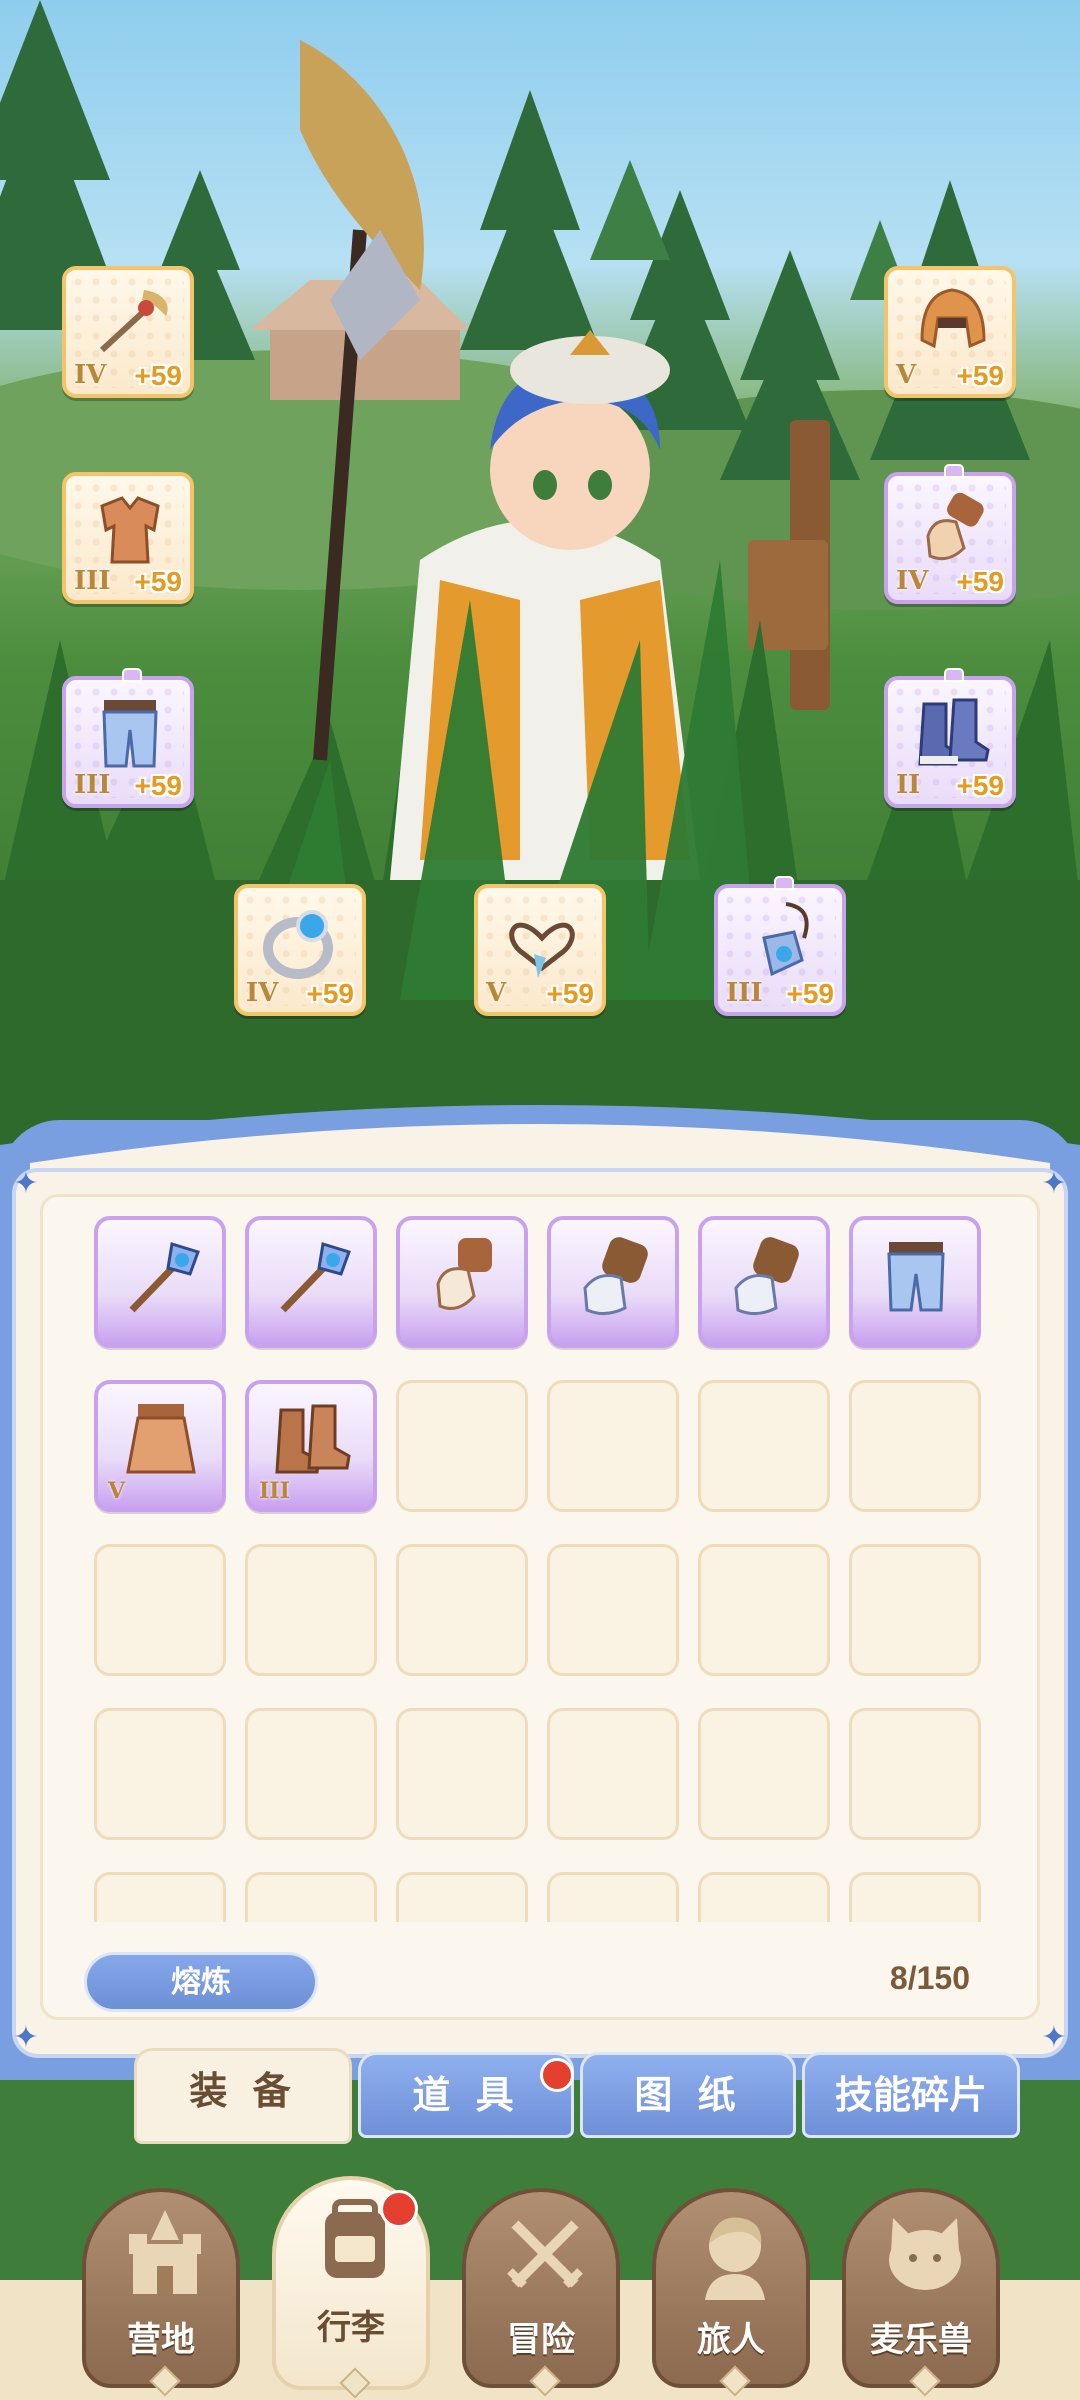 The image size is (1080, 2400). I want to click on equip-slot-boots: II +59, so click(950, 738).